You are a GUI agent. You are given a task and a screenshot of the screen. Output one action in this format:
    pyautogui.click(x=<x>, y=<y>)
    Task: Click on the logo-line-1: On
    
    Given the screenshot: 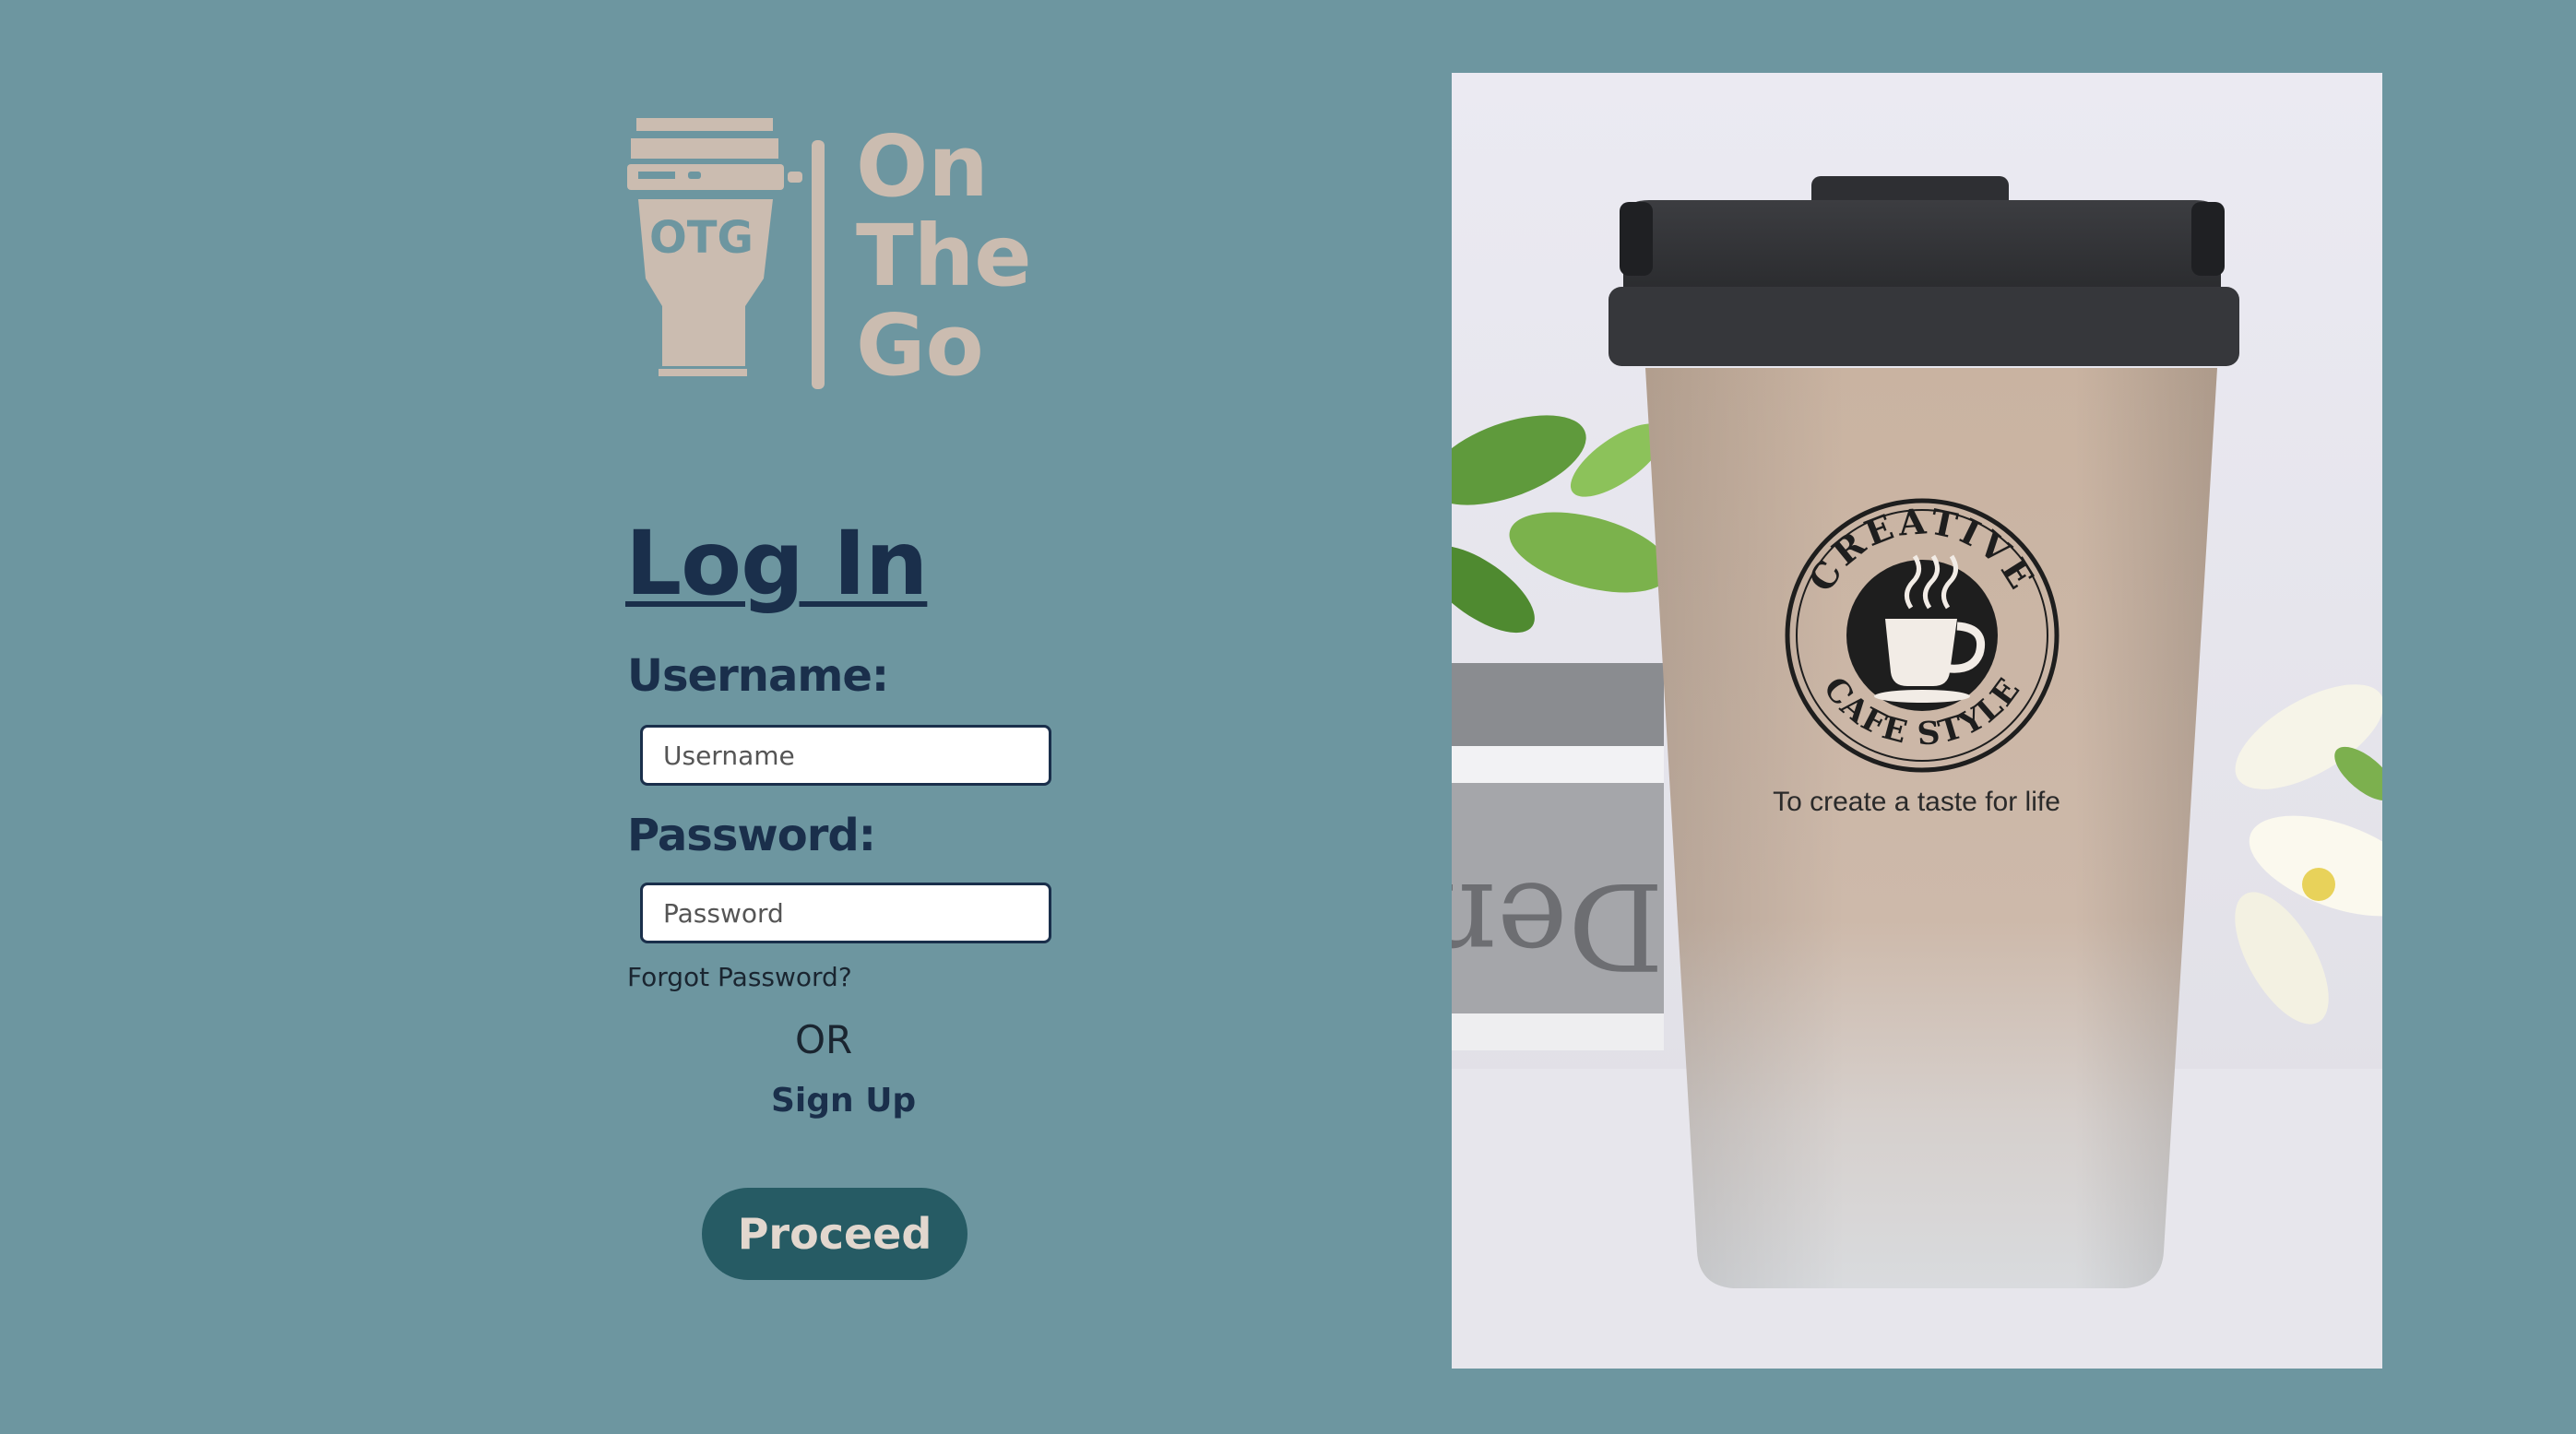 What is the action you would take?
    pyautogui.click(x=922, y=166)
    